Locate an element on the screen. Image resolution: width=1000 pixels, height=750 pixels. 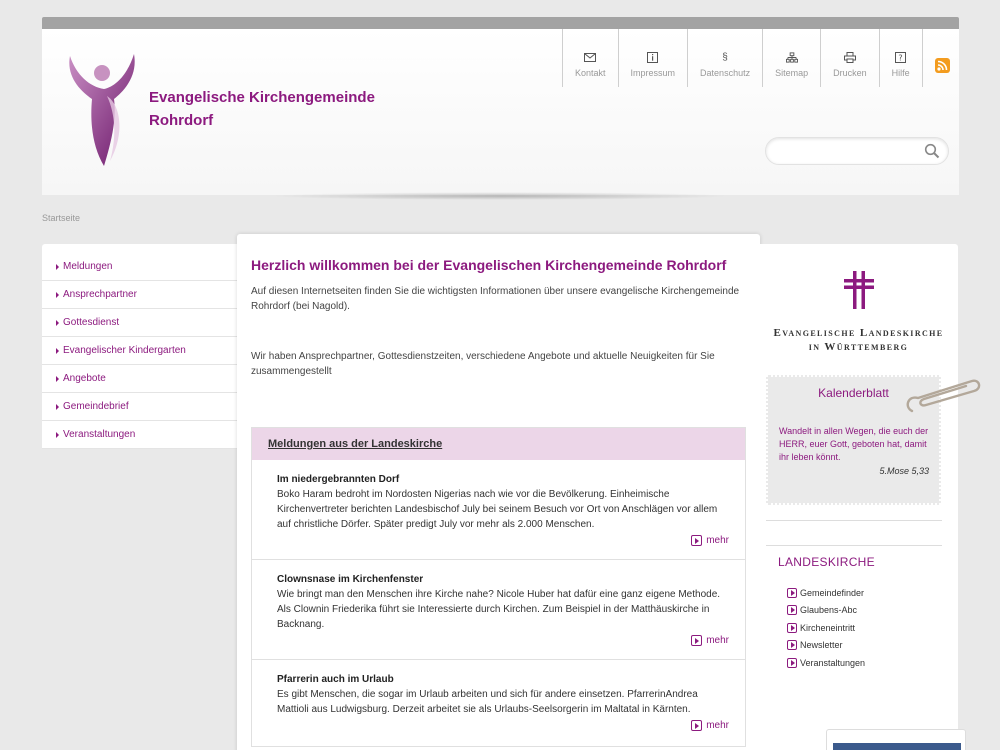
news-box-heading: Meldungen aus der Landeskirche is located at coordinates (498, 444).